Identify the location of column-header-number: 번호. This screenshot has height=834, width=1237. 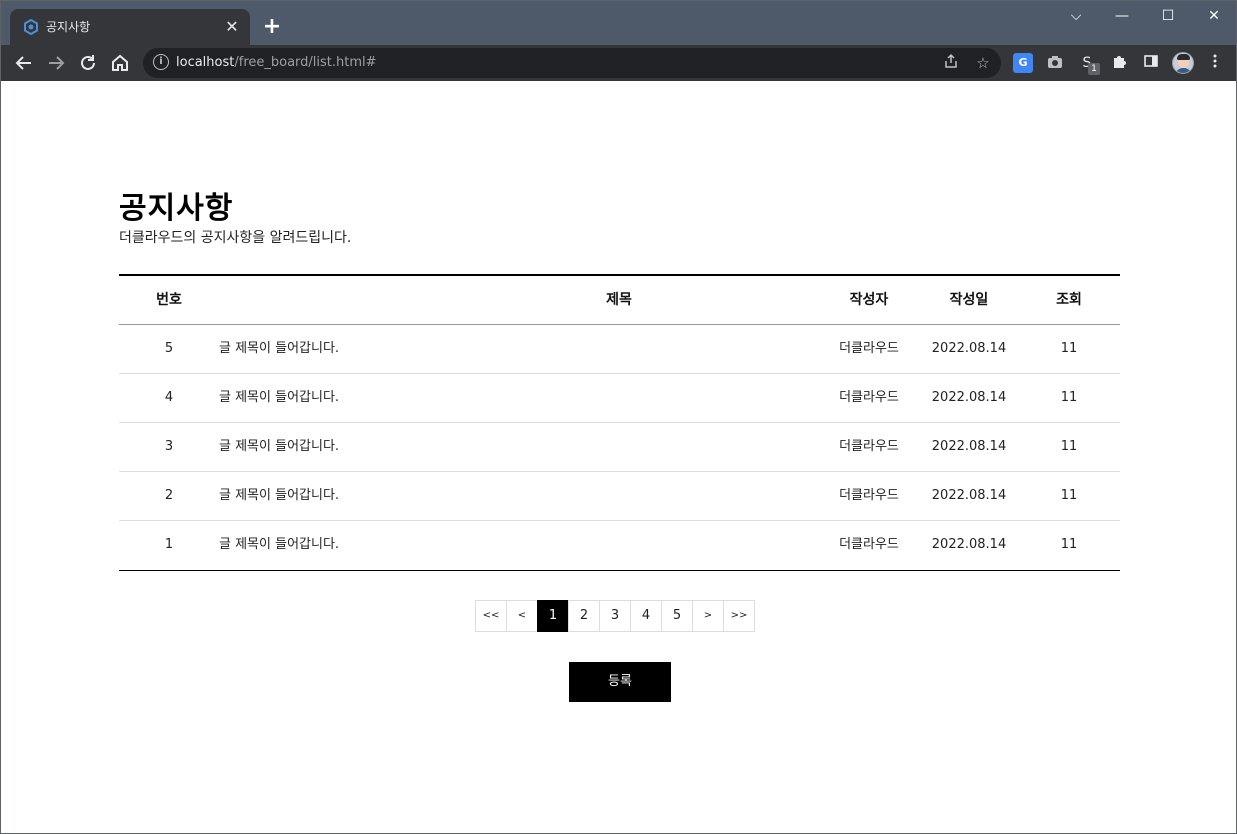
(169, 300).